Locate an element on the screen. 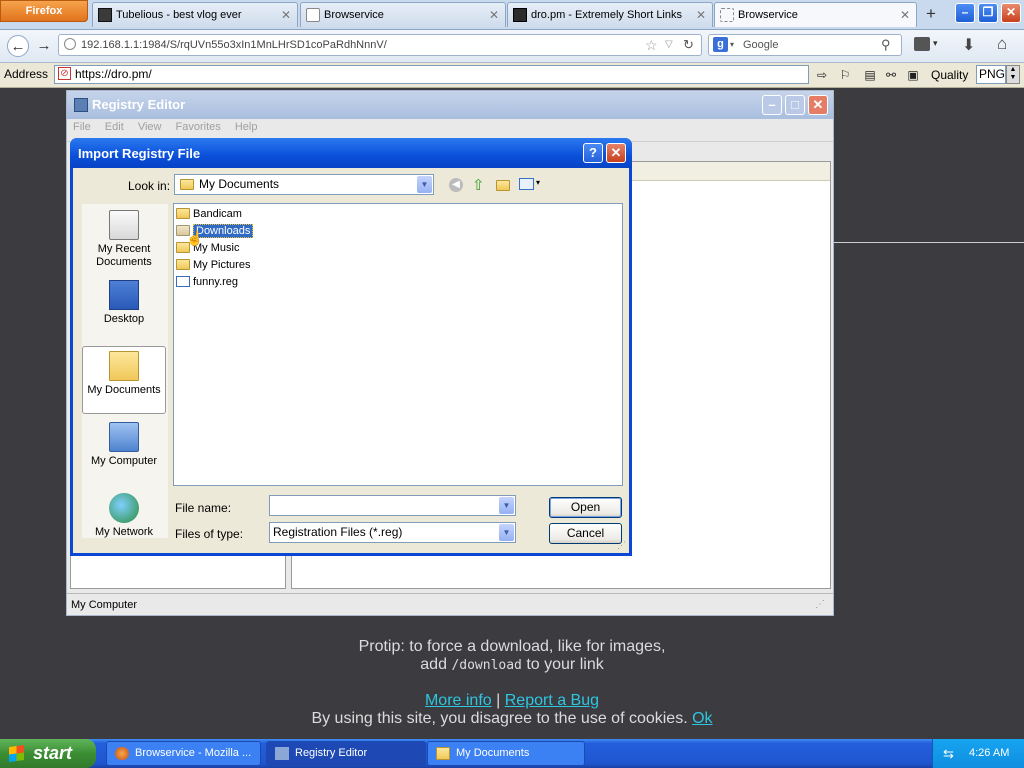 This screenshot has width=1024, height=768. firefox-menu-button: Firefox is located at coordinates (44, 11).